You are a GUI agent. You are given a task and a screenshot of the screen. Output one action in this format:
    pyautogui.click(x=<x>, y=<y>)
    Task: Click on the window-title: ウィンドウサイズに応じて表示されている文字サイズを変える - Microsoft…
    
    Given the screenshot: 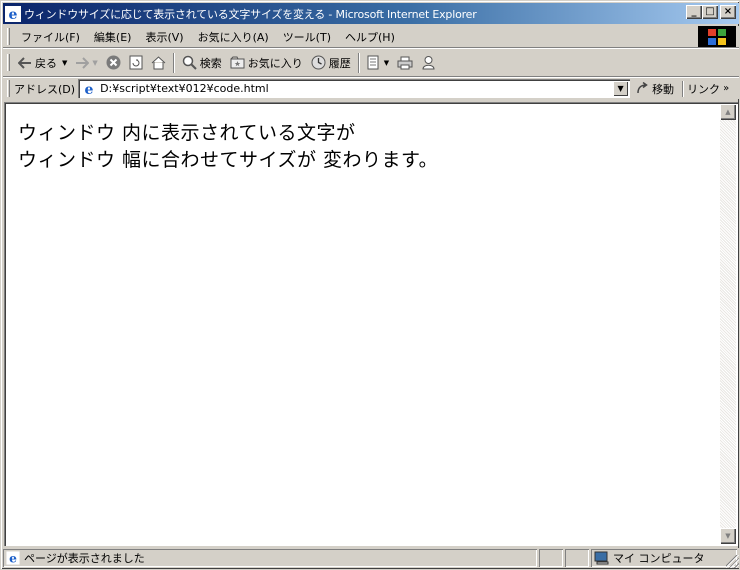 What is the action you would take?
    pyautogui.click(x=250, y=14)
    